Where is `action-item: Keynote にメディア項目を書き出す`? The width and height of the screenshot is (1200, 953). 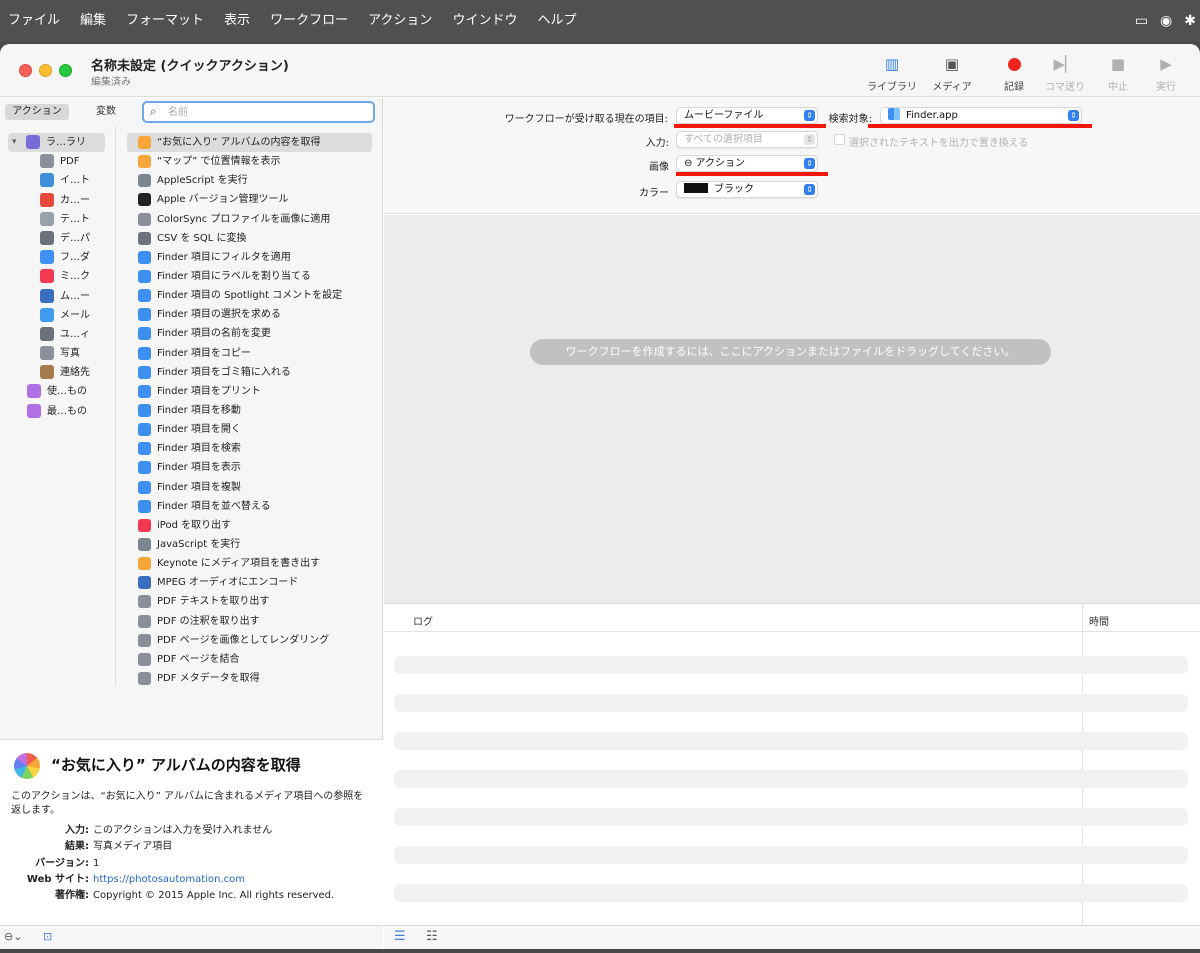 action-item: Keynote にメディア項目を書き出す is located at coordinates (250, 563).